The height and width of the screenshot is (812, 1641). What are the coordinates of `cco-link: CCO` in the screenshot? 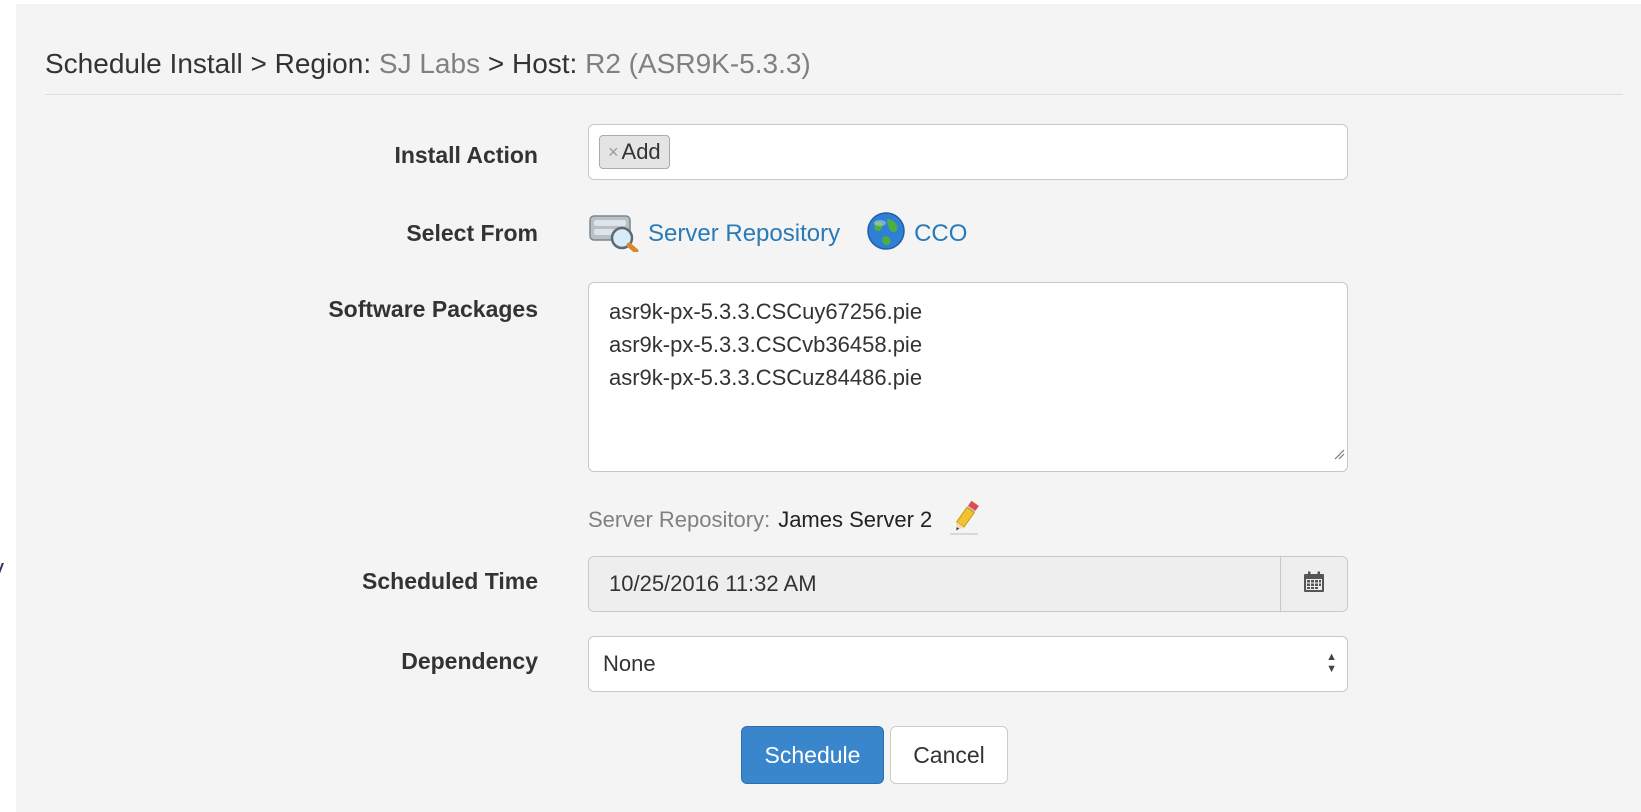 It's located at (916, 234).